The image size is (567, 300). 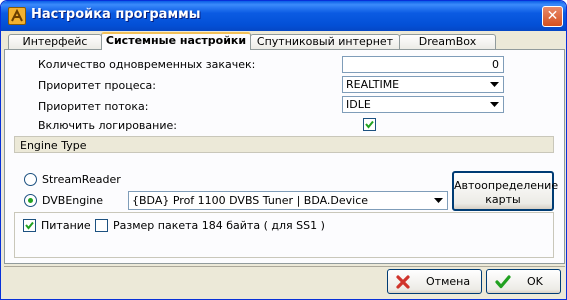 I want to click on engine-type-header: Engine Type, so click(x=284, y=144).